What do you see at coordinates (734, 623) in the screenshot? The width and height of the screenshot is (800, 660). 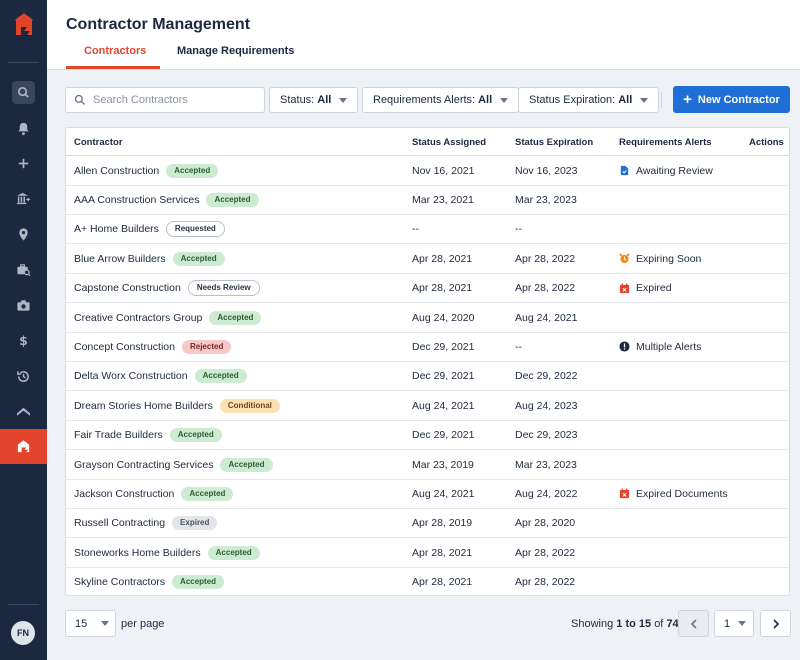 I see `page-select: 1` at bounding box center [734, 623].